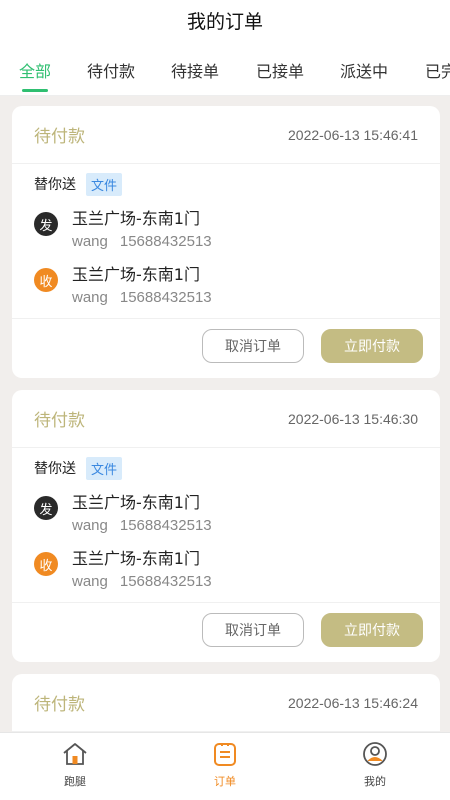 This screenshot has width=450, height=800. Describe the element at coordinates (226, 419) in the screenshot. I see `order-card-header: 待付款 2022-06-13 15:46:30` at that location.